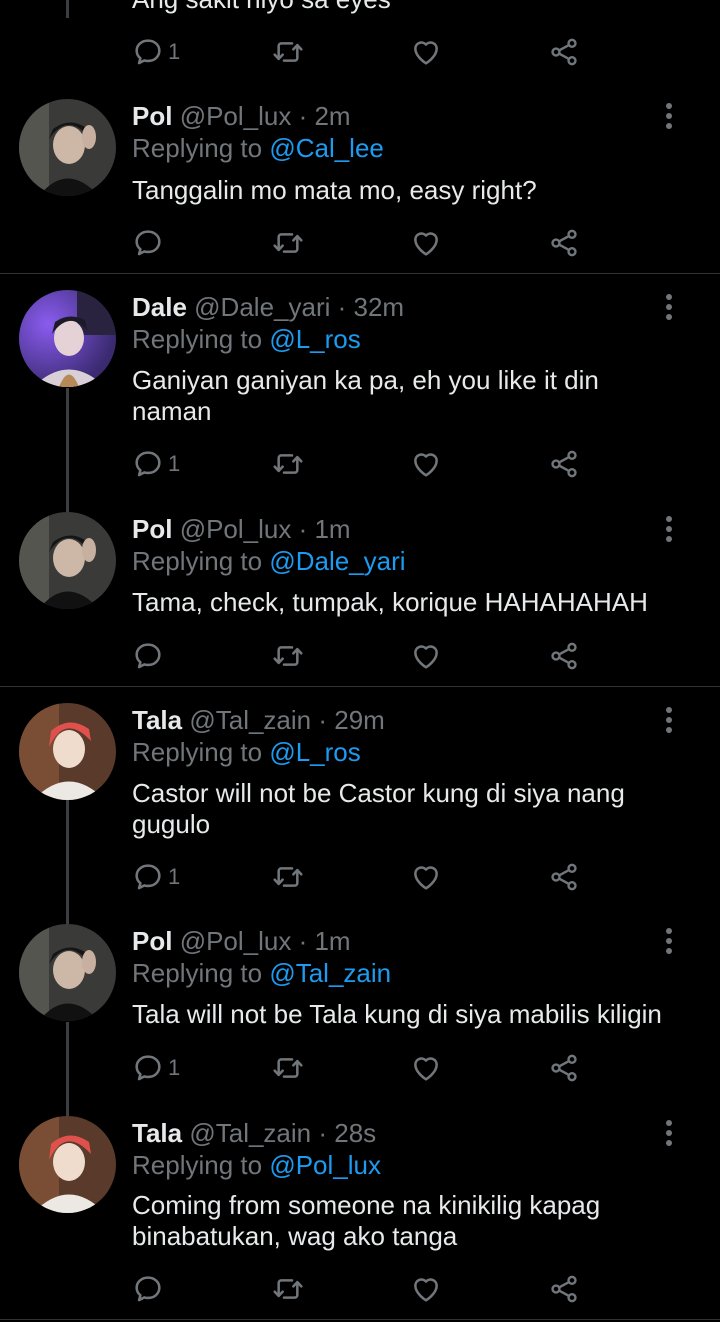 The image size is (720, 1322). Describe the element at coordinates (262, 307) in the screenshot. I see `user-handle: @Dale_yari` at that location.